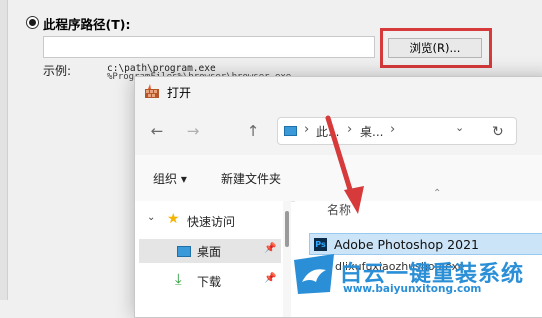 Image resolution: width=542 pixels, height=318 pixels. I want to click on sidebar-item-desktop: 桌面 📌, so click(210, 251).